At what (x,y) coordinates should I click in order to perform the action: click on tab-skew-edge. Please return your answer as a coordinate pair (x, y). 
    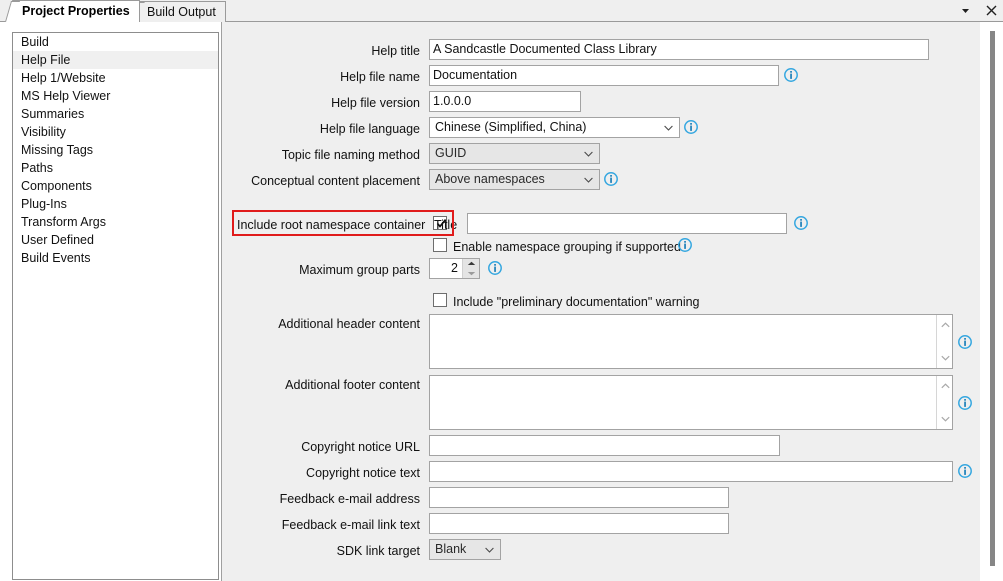
    Looking at the image, I should click on (13, 11).